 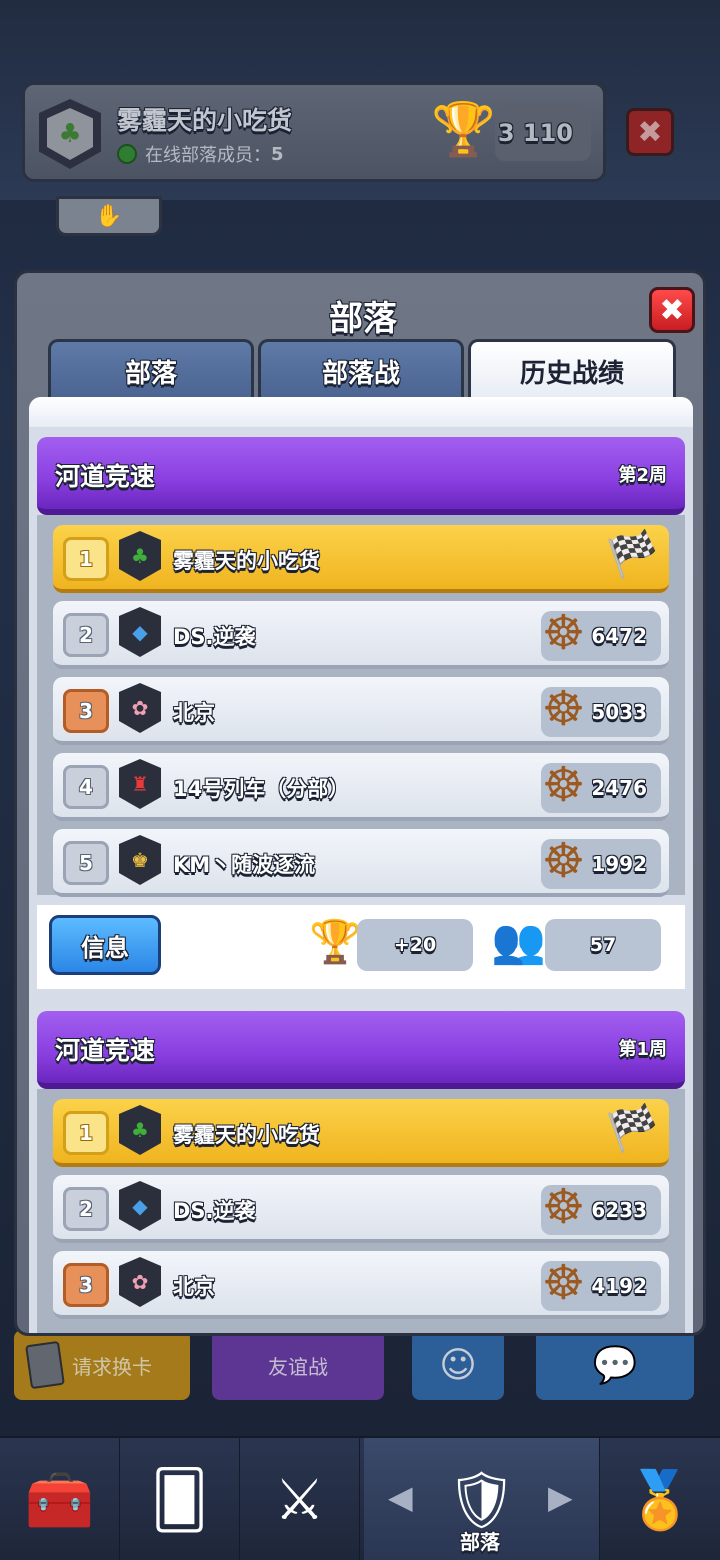 I want to click on crossed-swords-icon: ⚔, so click(x=299, y=1500).